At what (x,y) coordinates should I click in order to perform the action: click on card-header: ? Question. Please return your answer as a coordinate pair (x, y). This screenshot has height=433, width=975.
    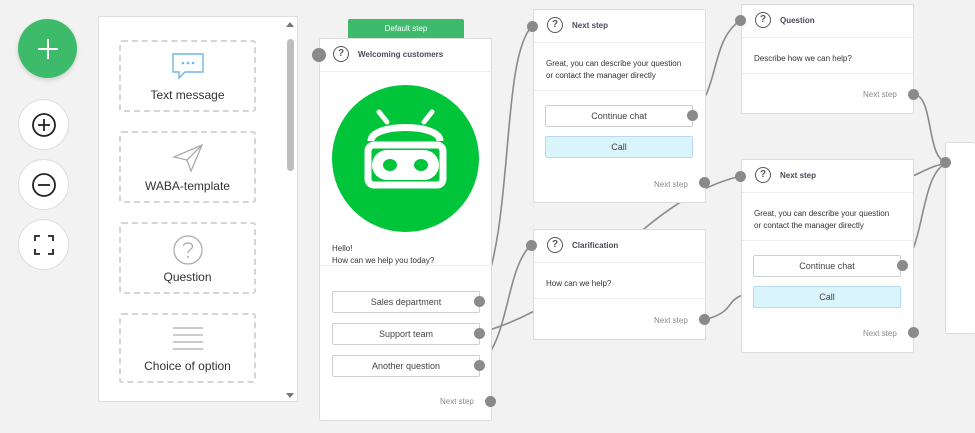
    Looking at the image, I should click on (827, 21).